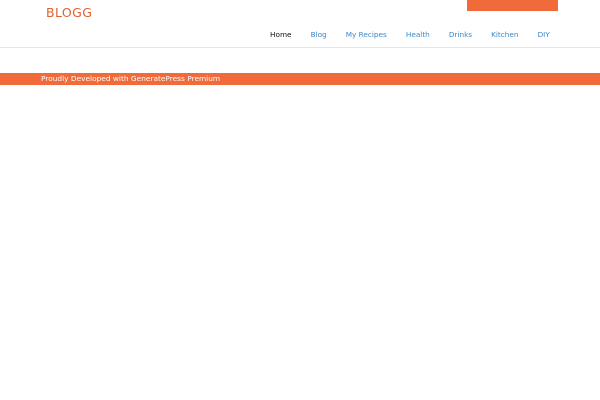 This screenshot has width=600, height=400. What do you see at coordinates (512, 5) in the screenshot?
I see `top-accent-bar` at bounding box center [512, 5].